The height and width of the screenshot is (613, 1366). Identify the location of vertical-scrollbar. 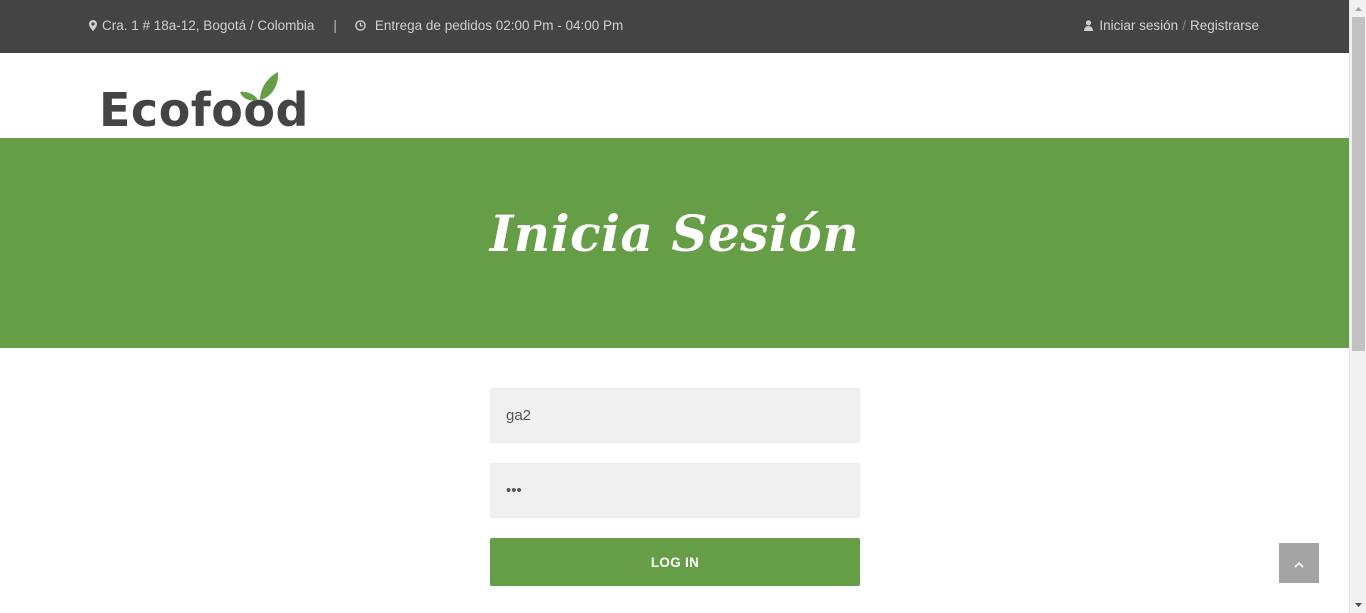
(1357, 306).